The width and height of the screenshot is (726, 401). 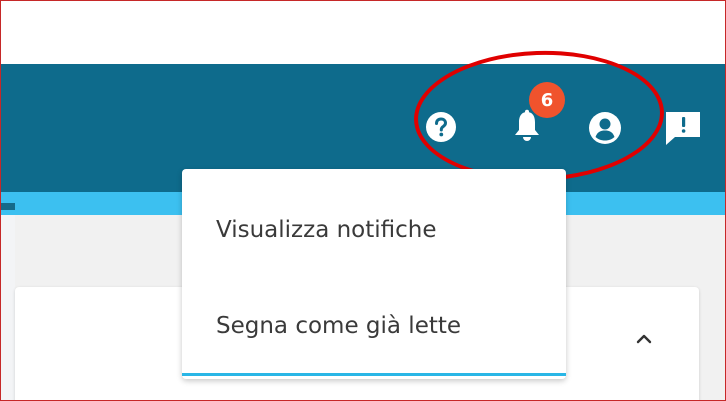 What do you see at coordinates (338, 326) in the screenshot?
I see `menu-item-mark-all-read: Segna come già lette` at bounding box center [338, 326].